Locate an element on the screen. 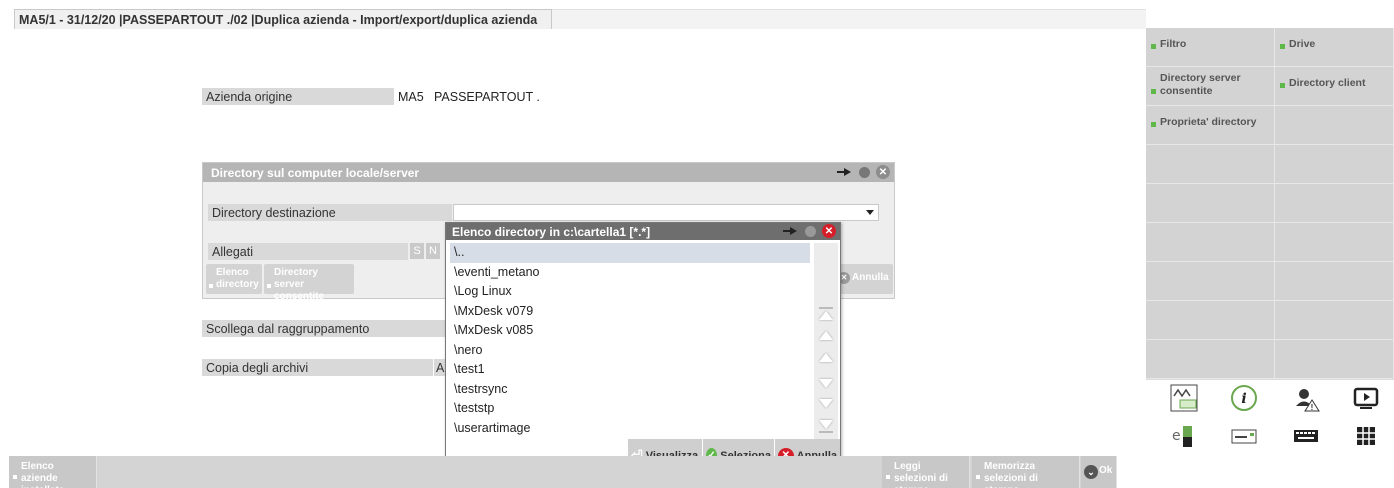 This screenshot has height=488, width=1394. svg-text: e is located at coordinates (1176, 436).